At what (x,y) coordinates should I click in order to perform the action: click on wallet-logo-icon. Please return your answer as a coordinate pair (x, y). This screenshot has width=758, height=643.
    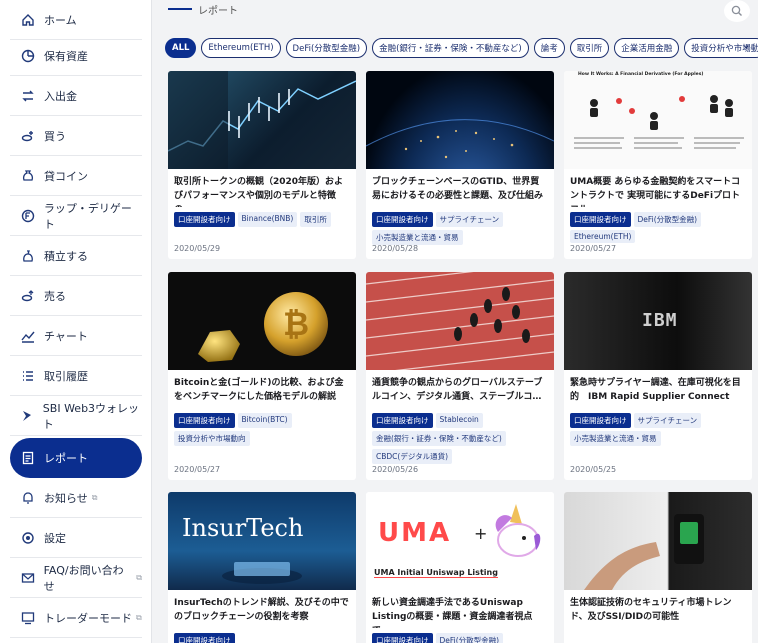
    Looking at the image, I should click on (27, 416).